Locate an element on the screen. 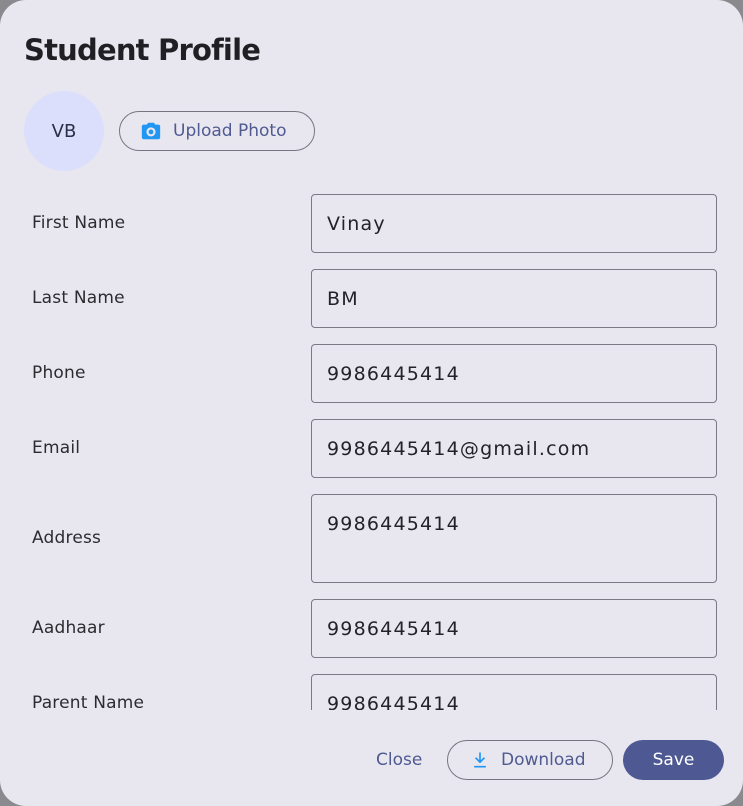 This screenshot has height=806, width=743. avatar: VB is located at coordinates (64, 131).